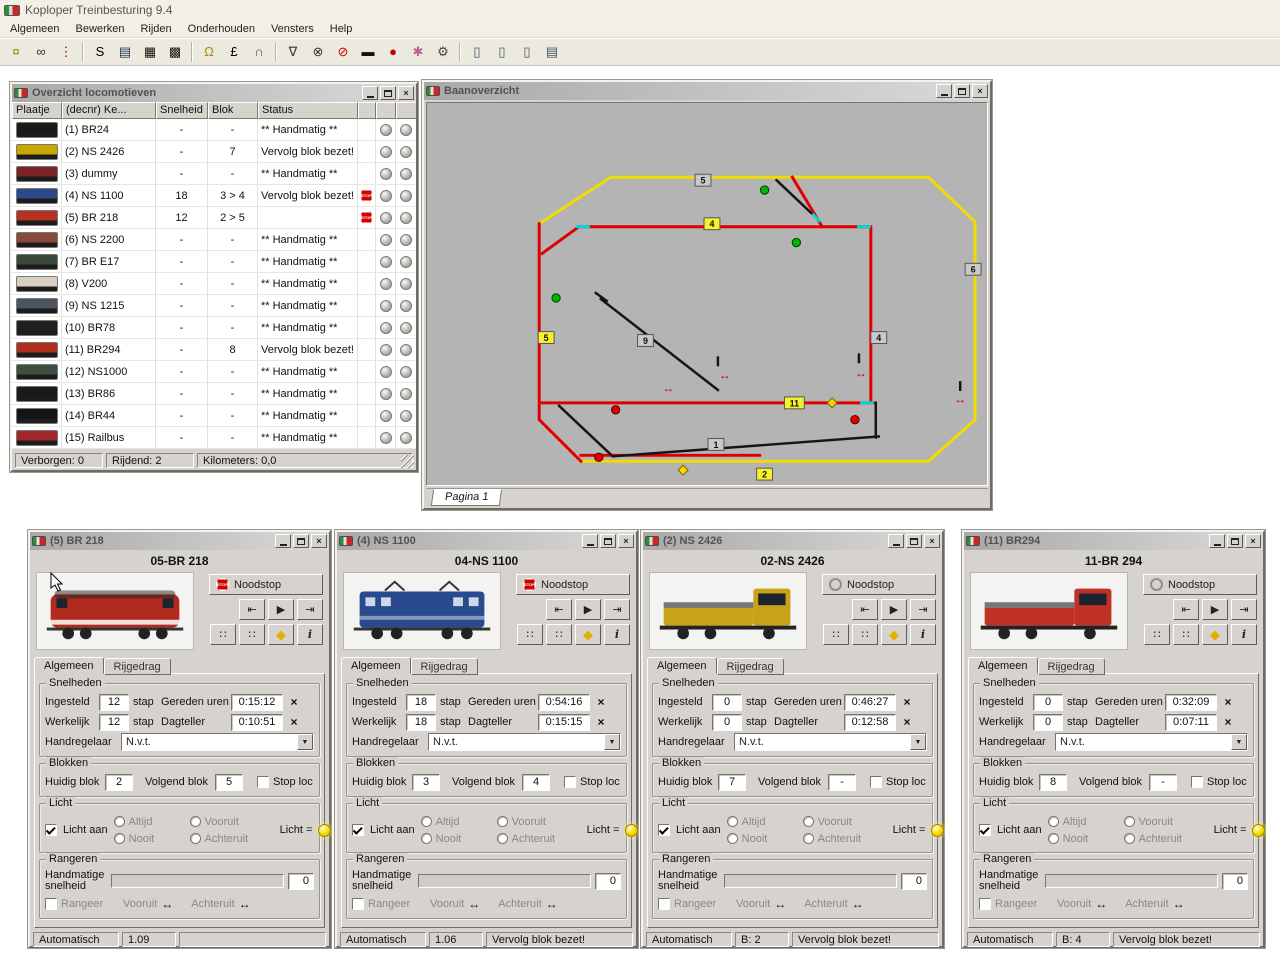 The height and width of the screenshot is (966, 1280). Describe the element at coordinates (1191, 702) in the screenshot. I see `gereden-uren-field: 0:32:09` at that location.